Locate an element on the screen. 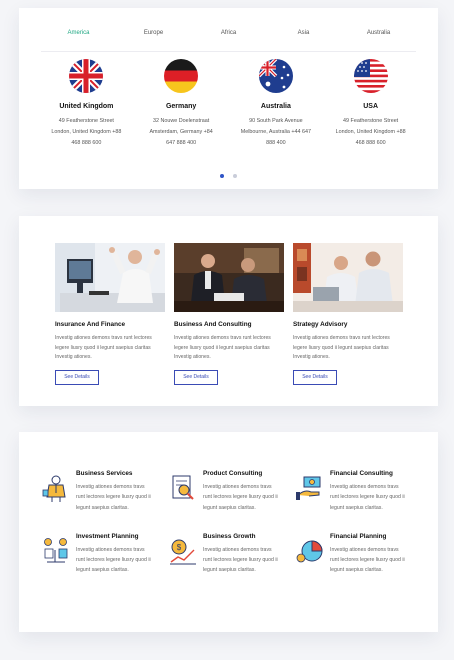 The image size is (454, 660). address-line: 32 Nouwe Doelenstraat is located at coordinates (181, 121).